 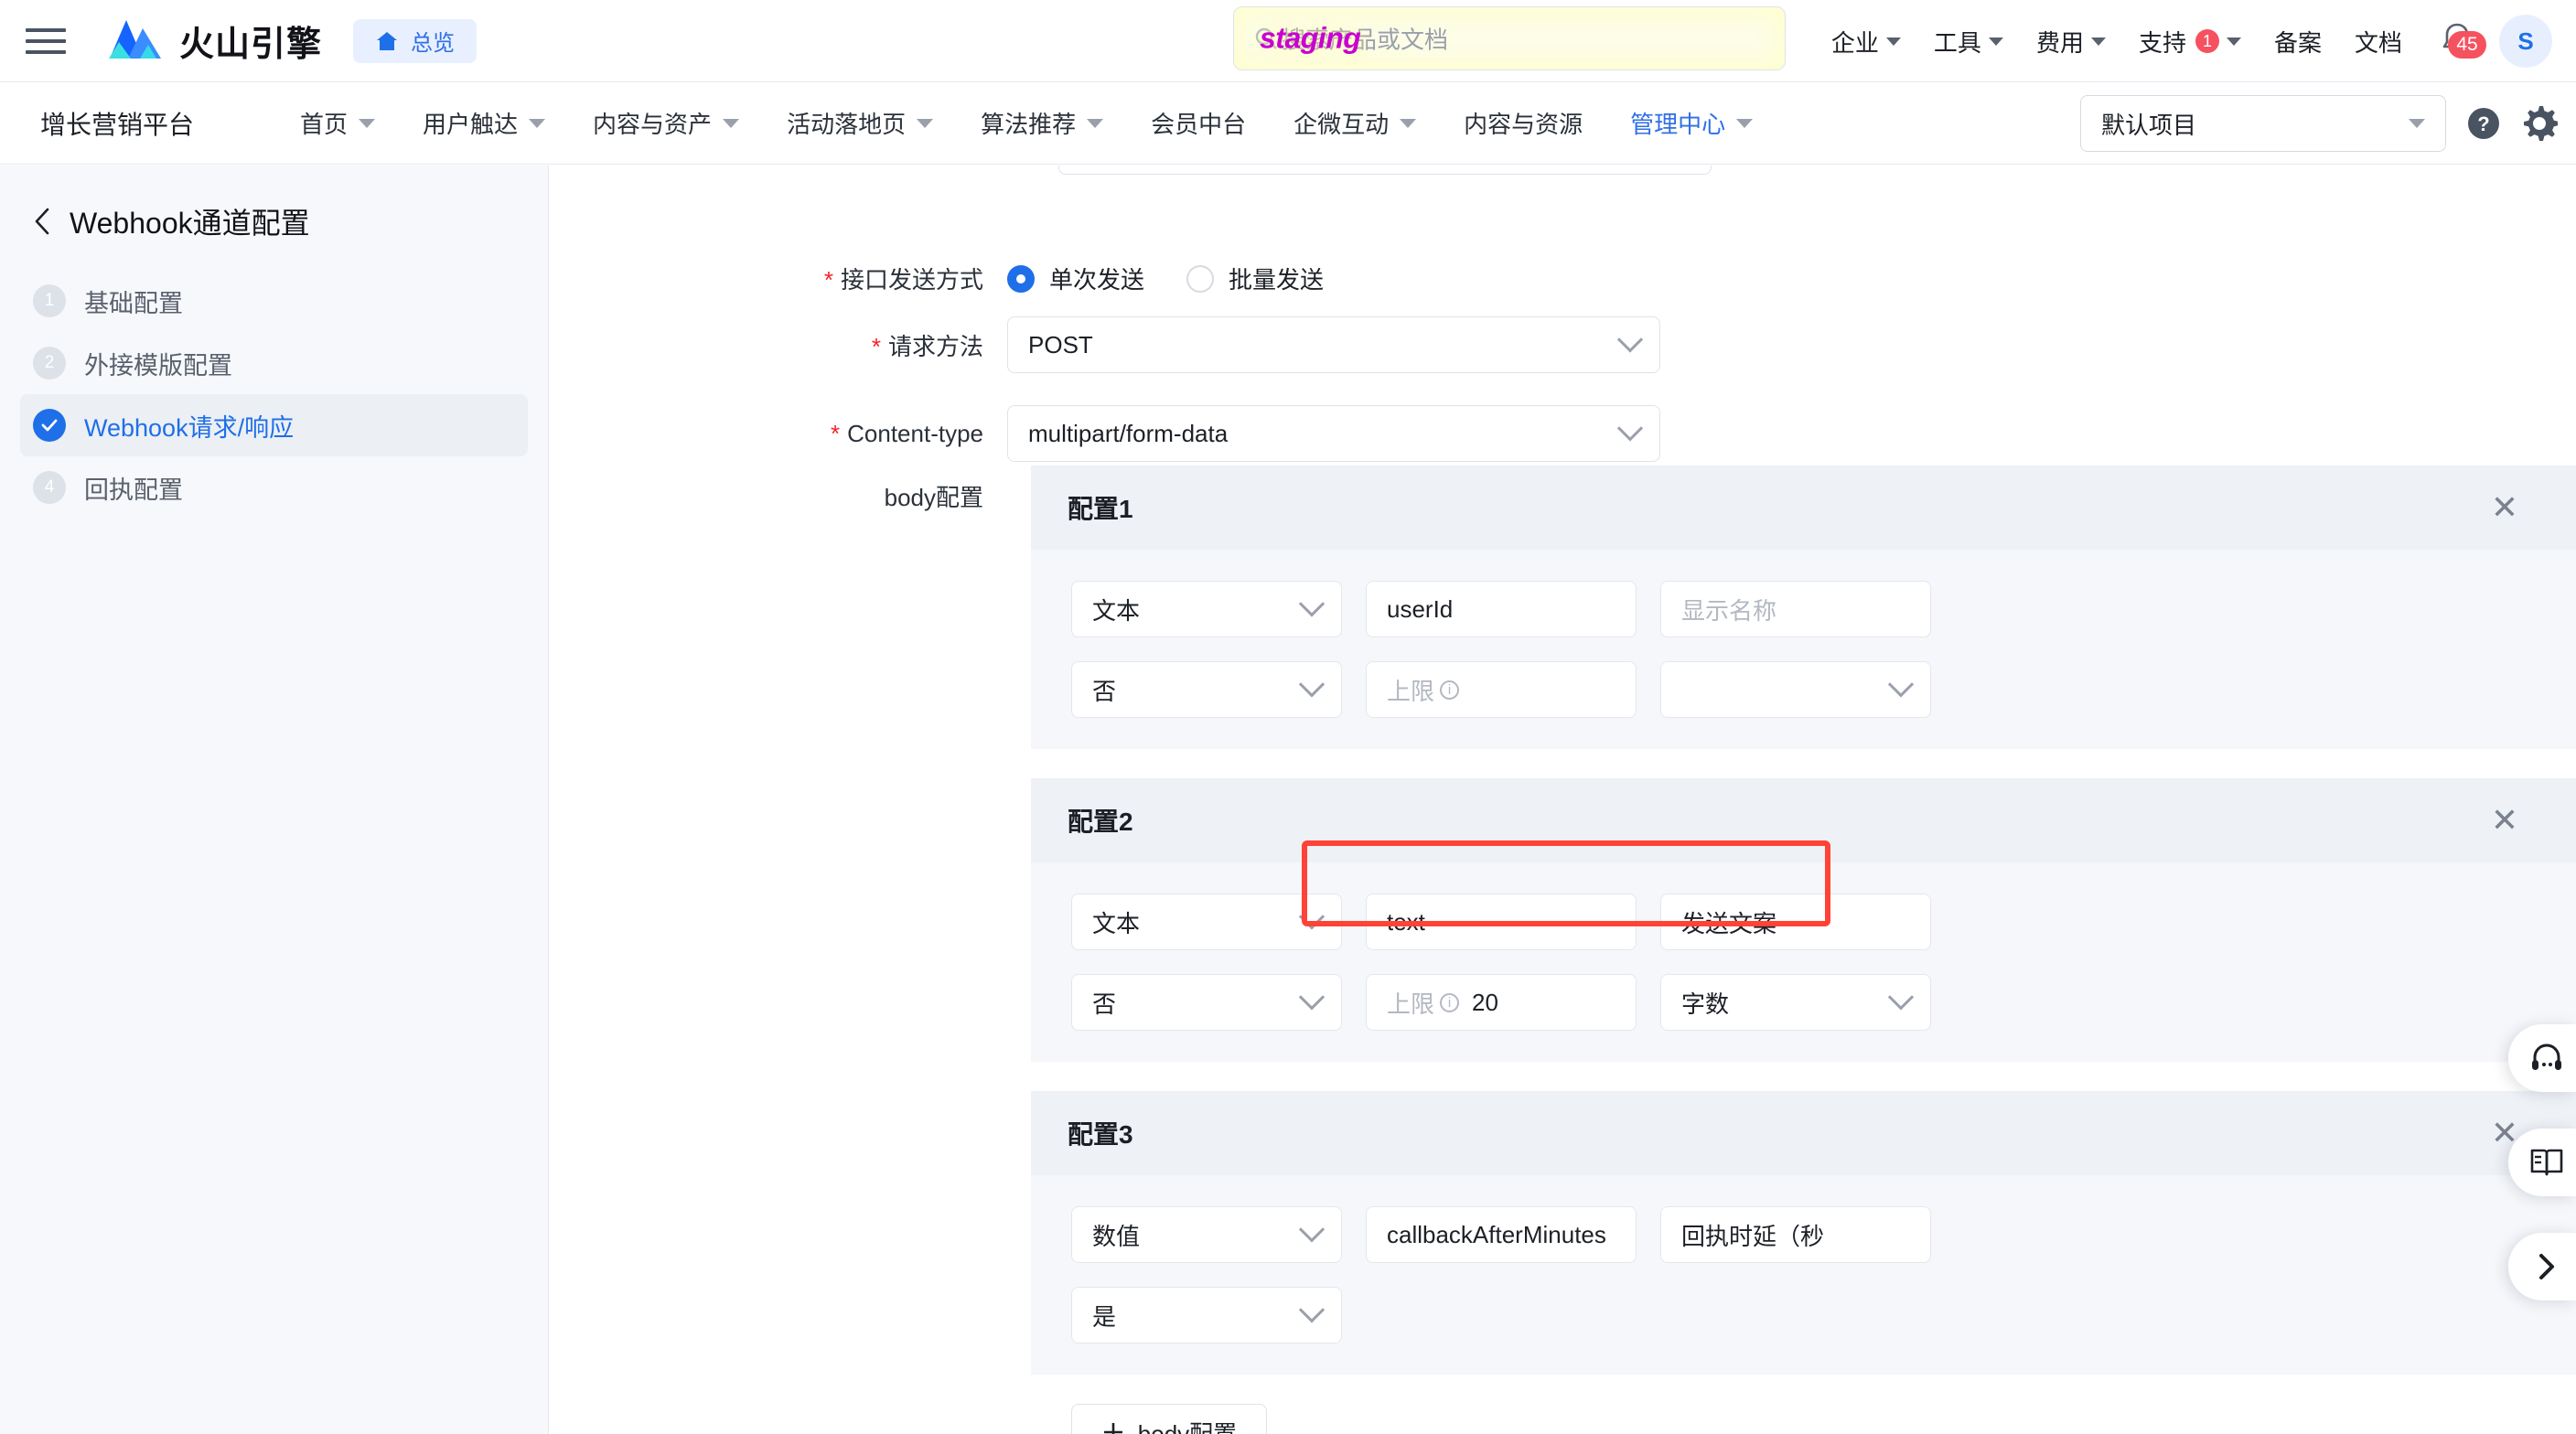 I want to click on topnav-item-docs: 文档, so click(x=2379, y=42).